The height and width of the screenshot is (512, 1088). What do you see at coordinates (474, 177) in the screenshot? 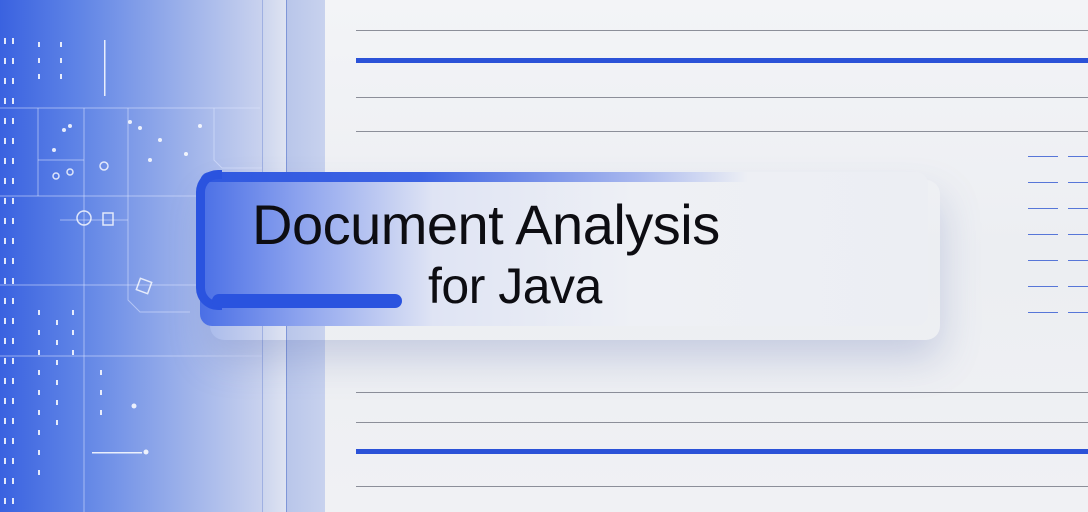
I see `title-card-tab` at bounding box center [474, 177].